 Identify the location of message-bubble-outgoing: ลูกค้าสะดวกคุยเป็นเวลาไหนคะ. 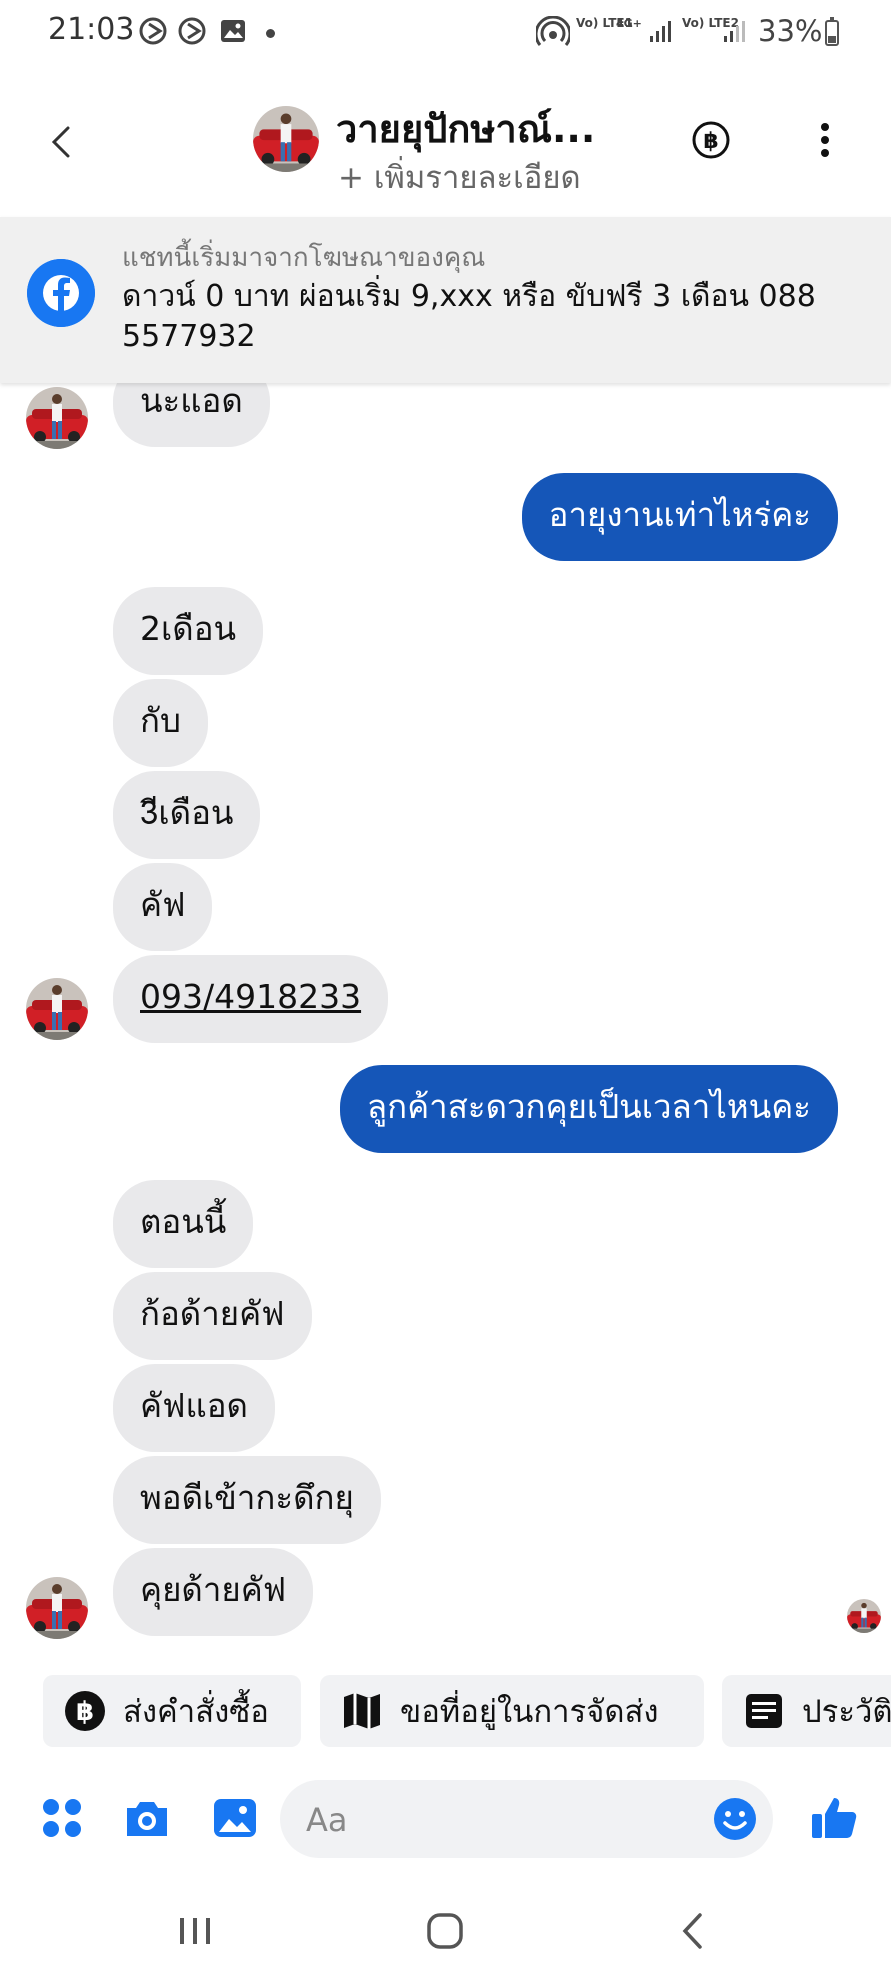
(588, 1109).